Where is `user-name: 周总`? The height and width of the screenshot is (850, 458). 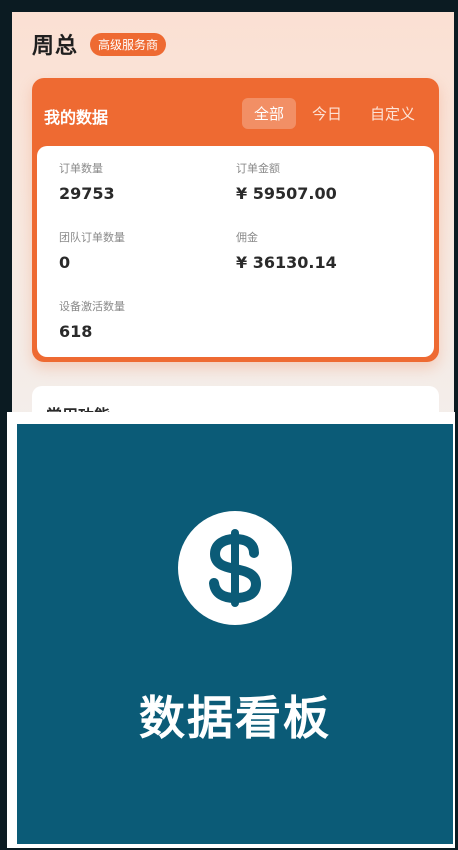
user-name: 周总 is located at coordinates (55, 46).